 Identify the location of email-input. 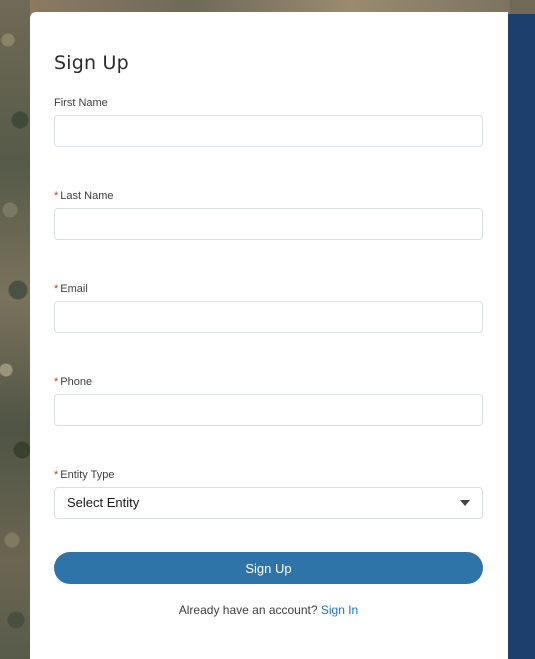
(268, 317).